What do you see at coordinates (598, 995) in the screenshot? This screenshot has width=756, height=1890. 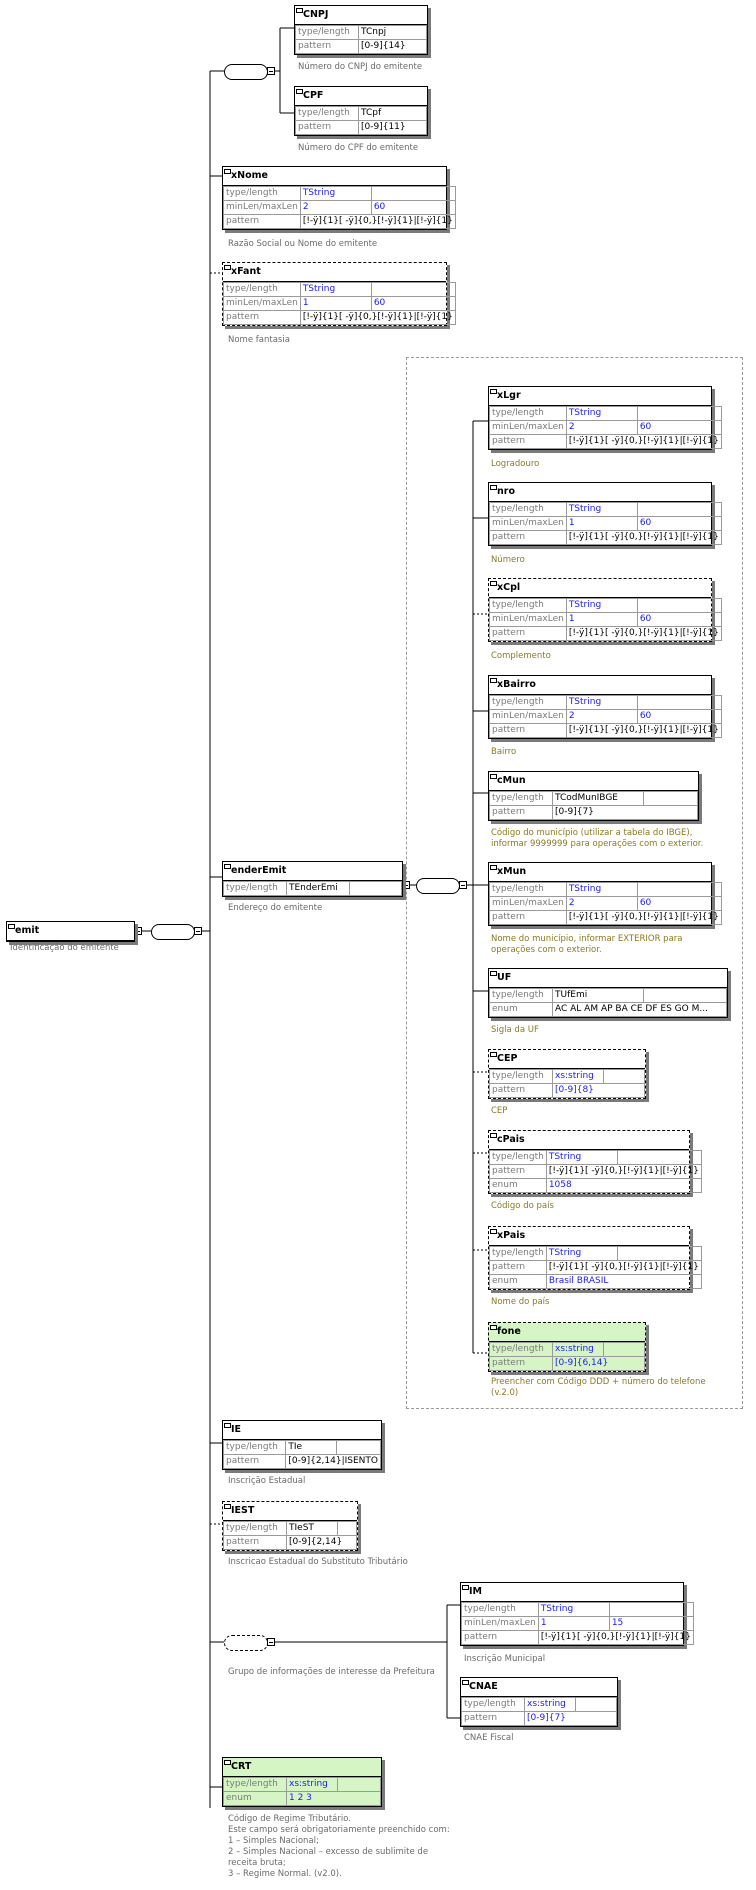 I see `field-value: TUfEmi` at bounding box center [598, 995].